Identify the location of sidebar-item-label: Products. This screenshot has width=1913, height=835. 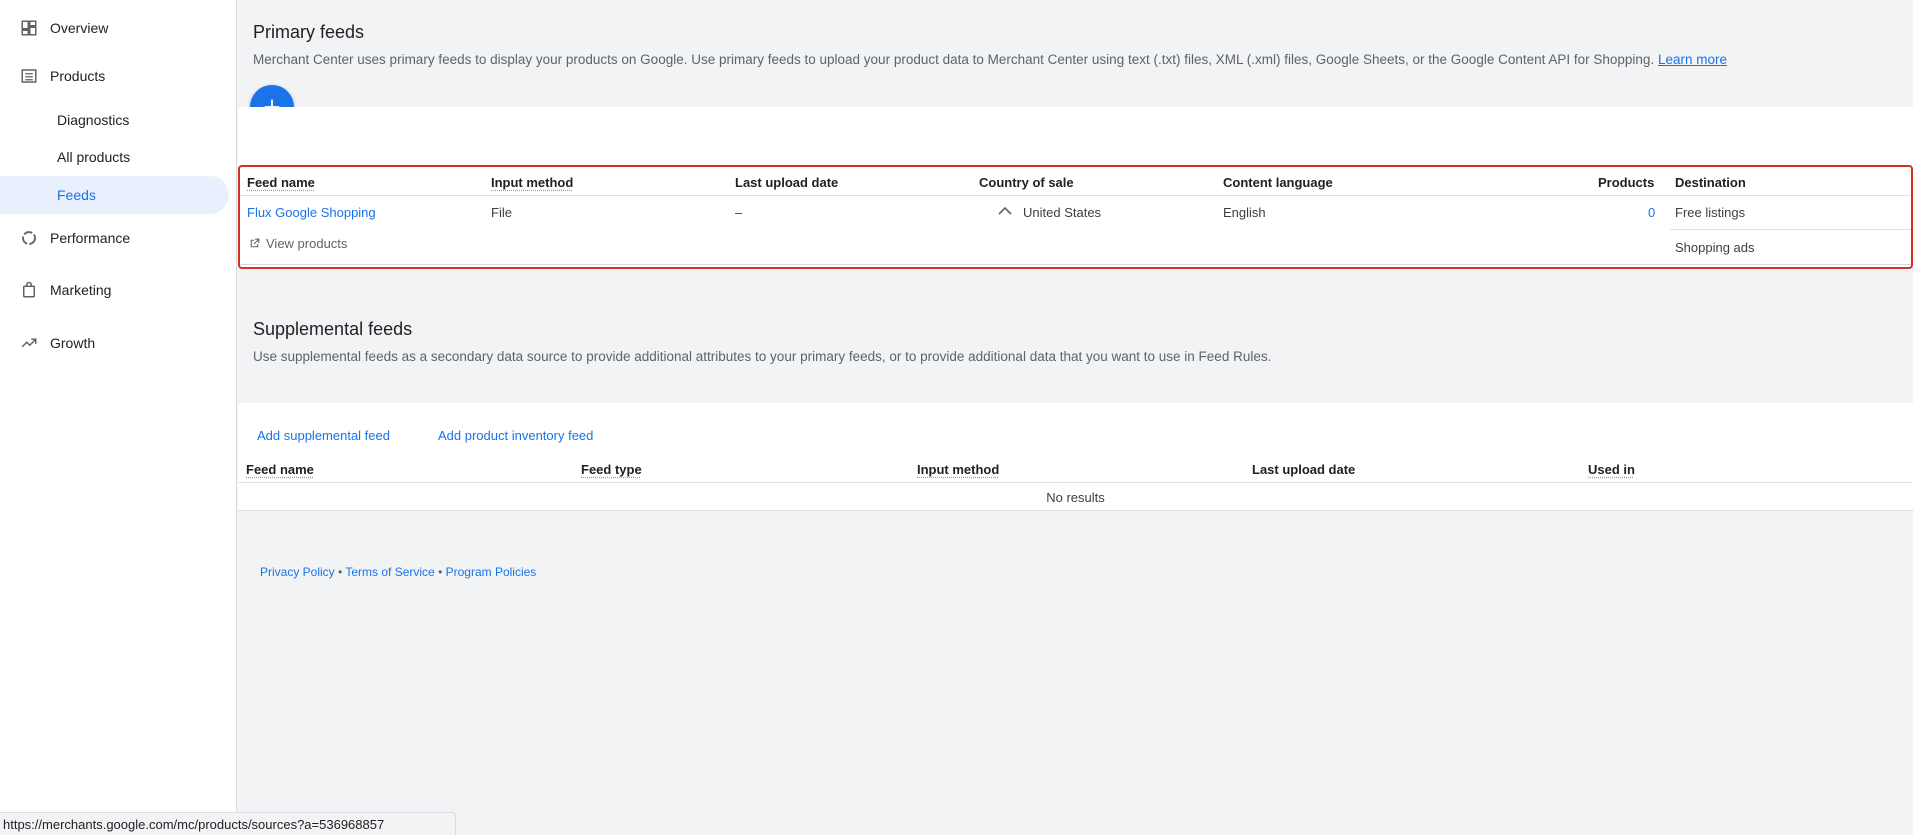
(78, 76).